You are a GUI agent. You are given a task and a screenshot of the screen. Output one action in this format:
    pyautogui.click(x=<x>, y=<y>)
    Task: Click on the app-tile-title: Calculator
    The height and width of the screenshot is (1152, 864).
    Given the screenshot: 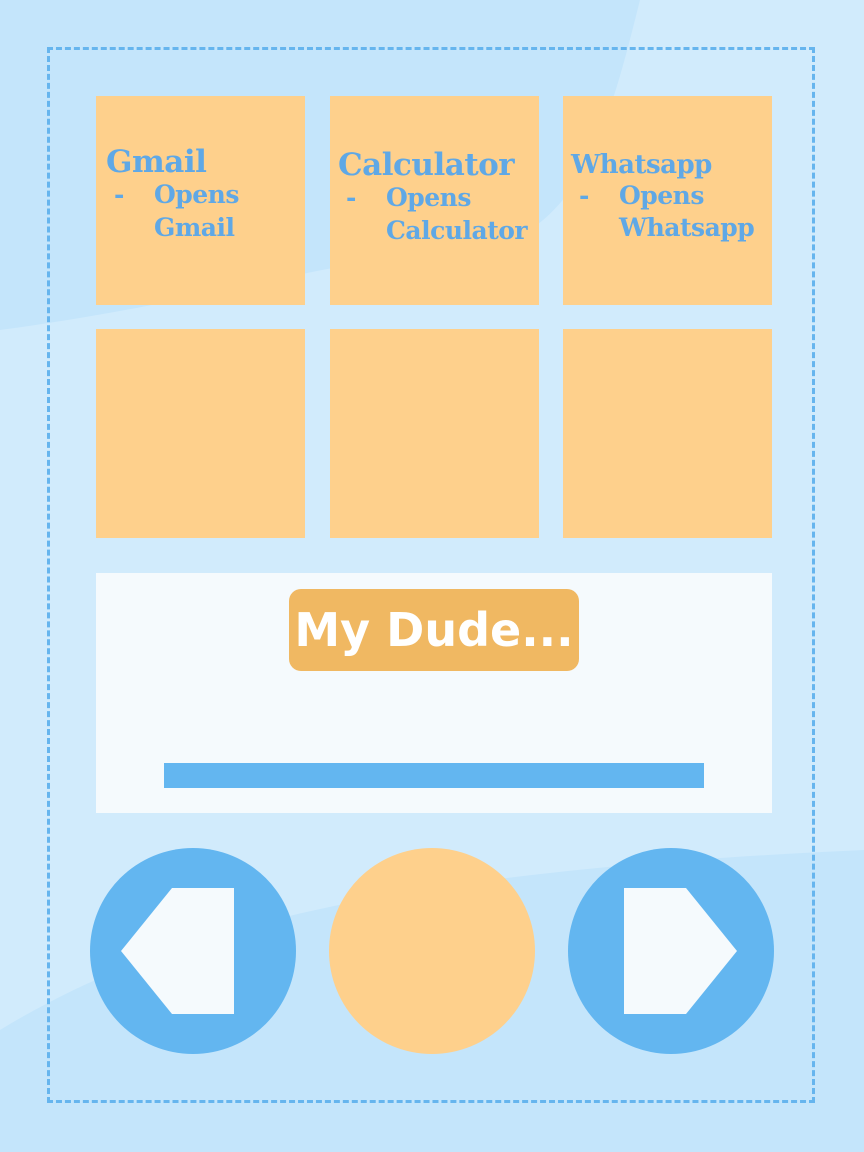 What is the action you would take?
    pyautogui.click(x=426, y=165)
    